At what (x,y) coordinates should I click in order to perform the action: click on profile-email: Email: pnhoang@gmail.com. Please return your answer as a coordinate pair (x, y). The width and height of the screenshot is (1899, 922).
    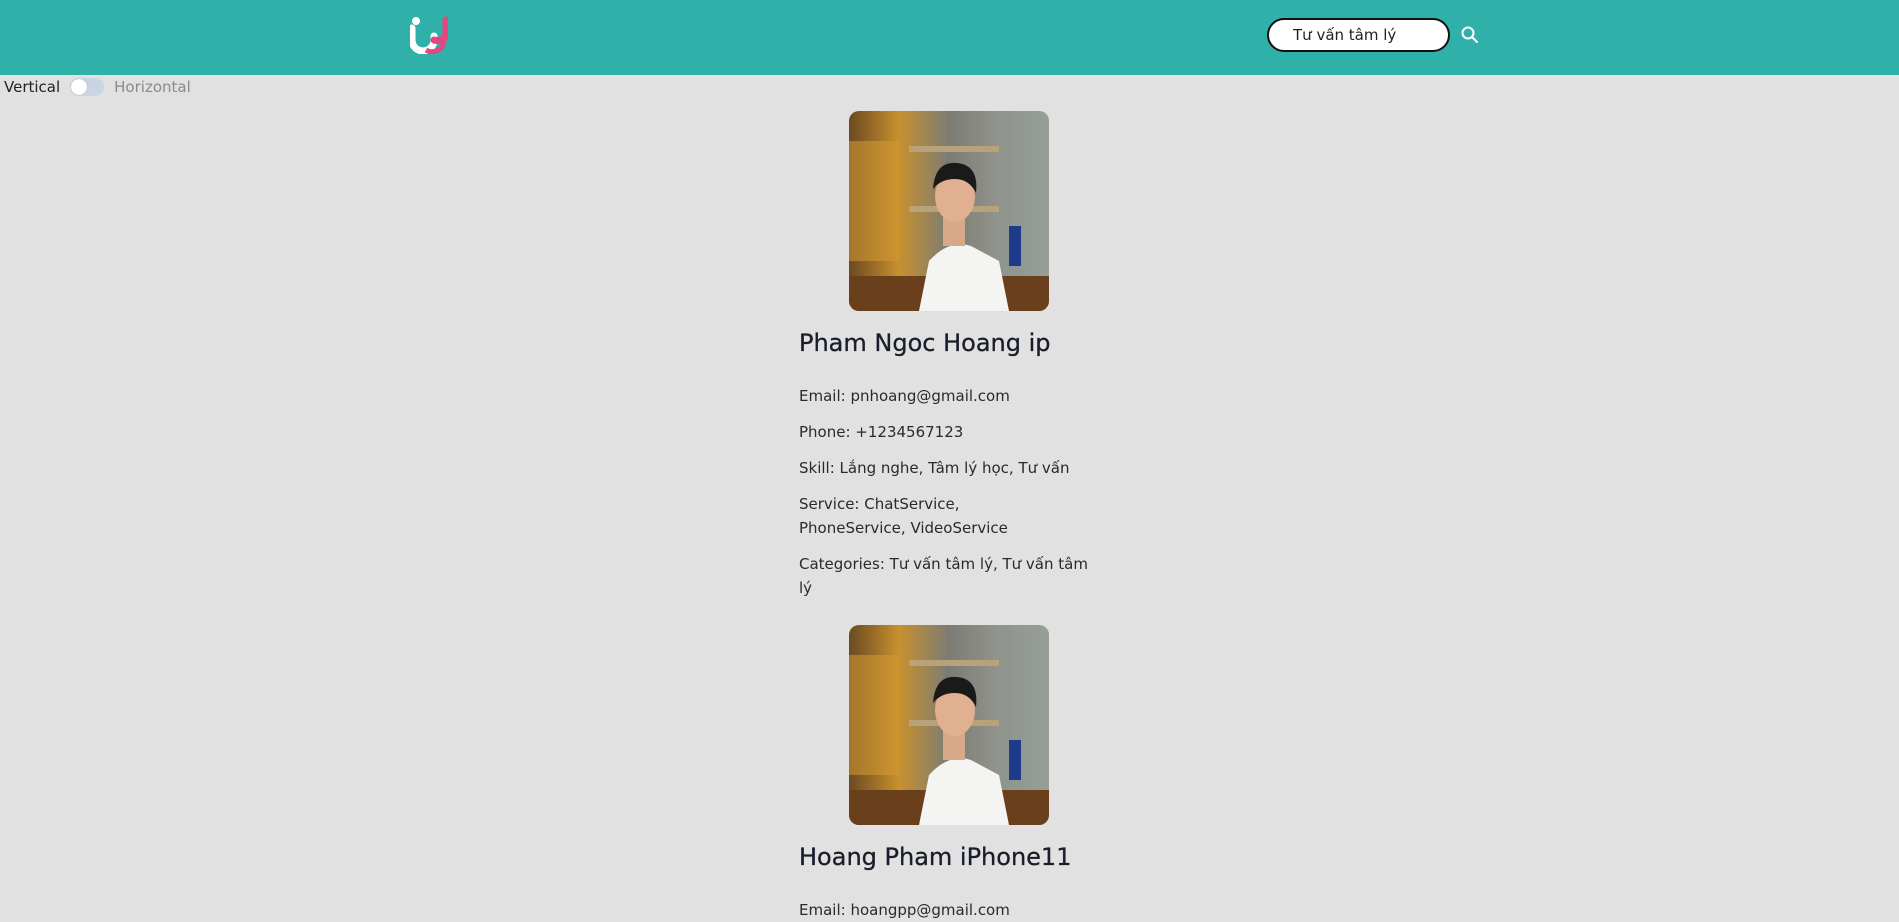
    Looking at the image, I should click on (904, 396).